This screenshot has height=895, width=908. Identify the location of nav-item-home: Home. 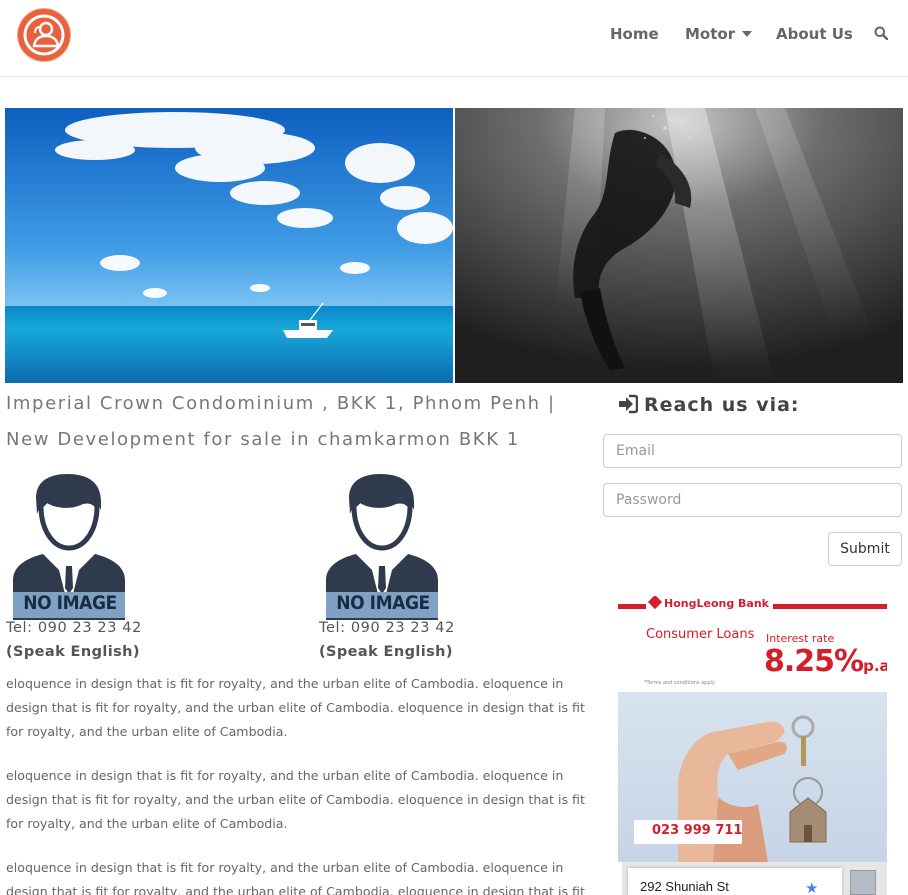
(634, 34).